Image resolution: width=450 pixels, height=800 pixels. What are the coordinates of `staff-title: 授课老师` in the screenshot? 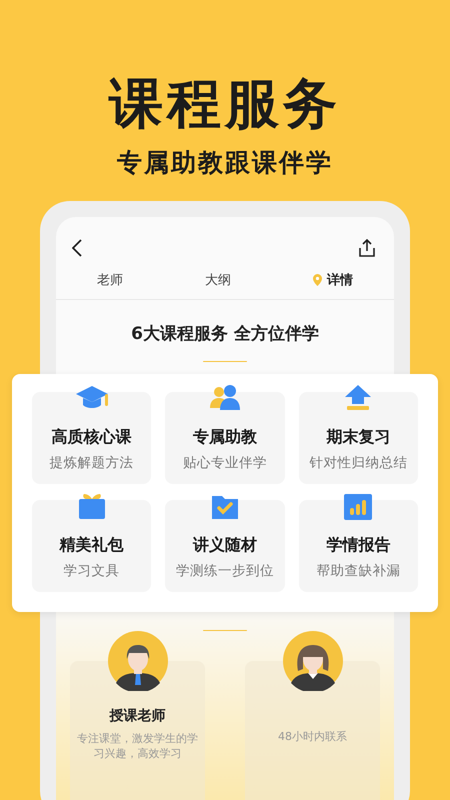 It's located at (138, 716).